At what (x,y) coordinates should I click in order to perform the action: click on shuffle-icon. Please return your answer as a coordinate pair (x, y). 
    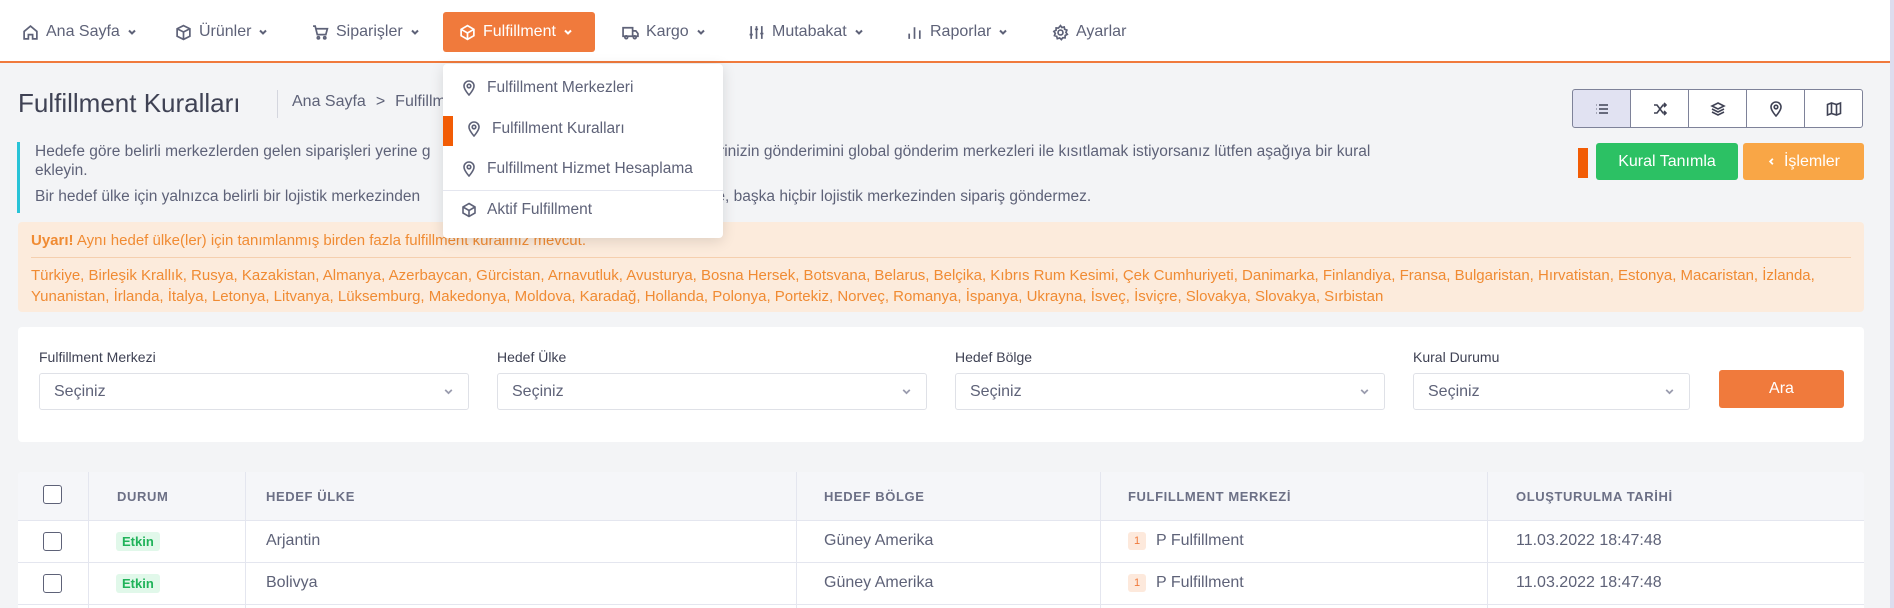
    Looking at the image, I should click on (1660, 108).